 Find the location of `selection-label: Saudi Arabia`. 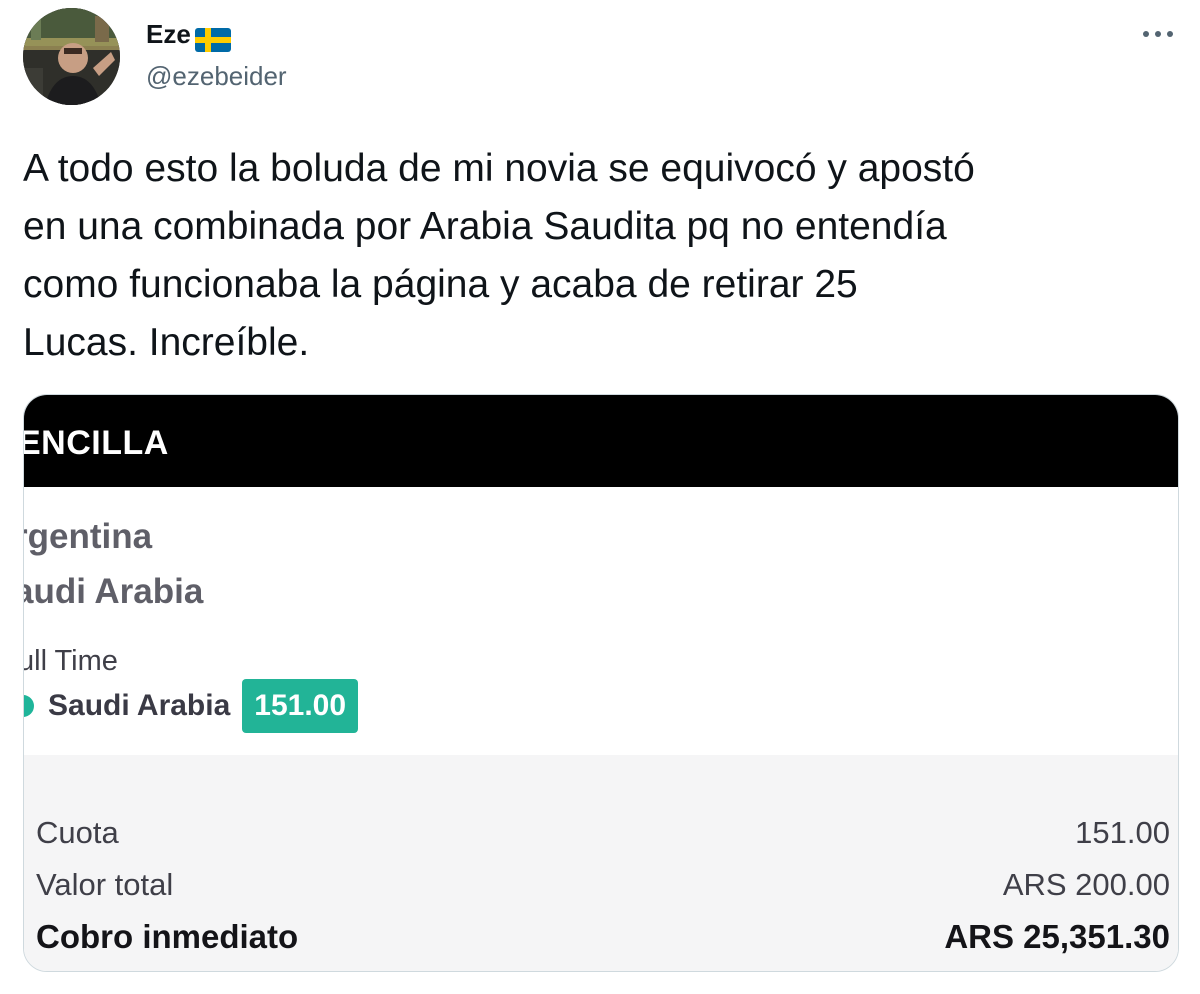

selection-label: Saudi Arabia is located at coordinates (139, 705).